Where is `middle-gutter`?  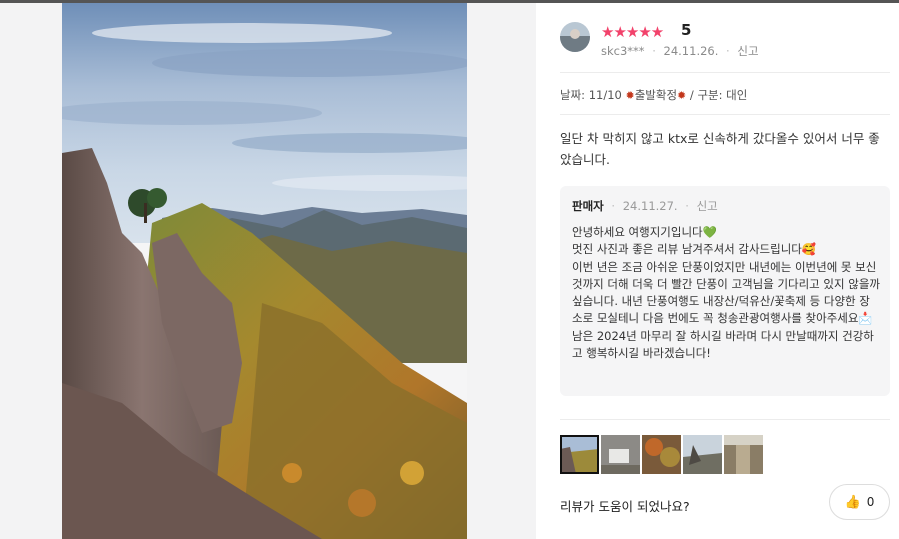 middle-gutter is located at coordinates (501, 271).